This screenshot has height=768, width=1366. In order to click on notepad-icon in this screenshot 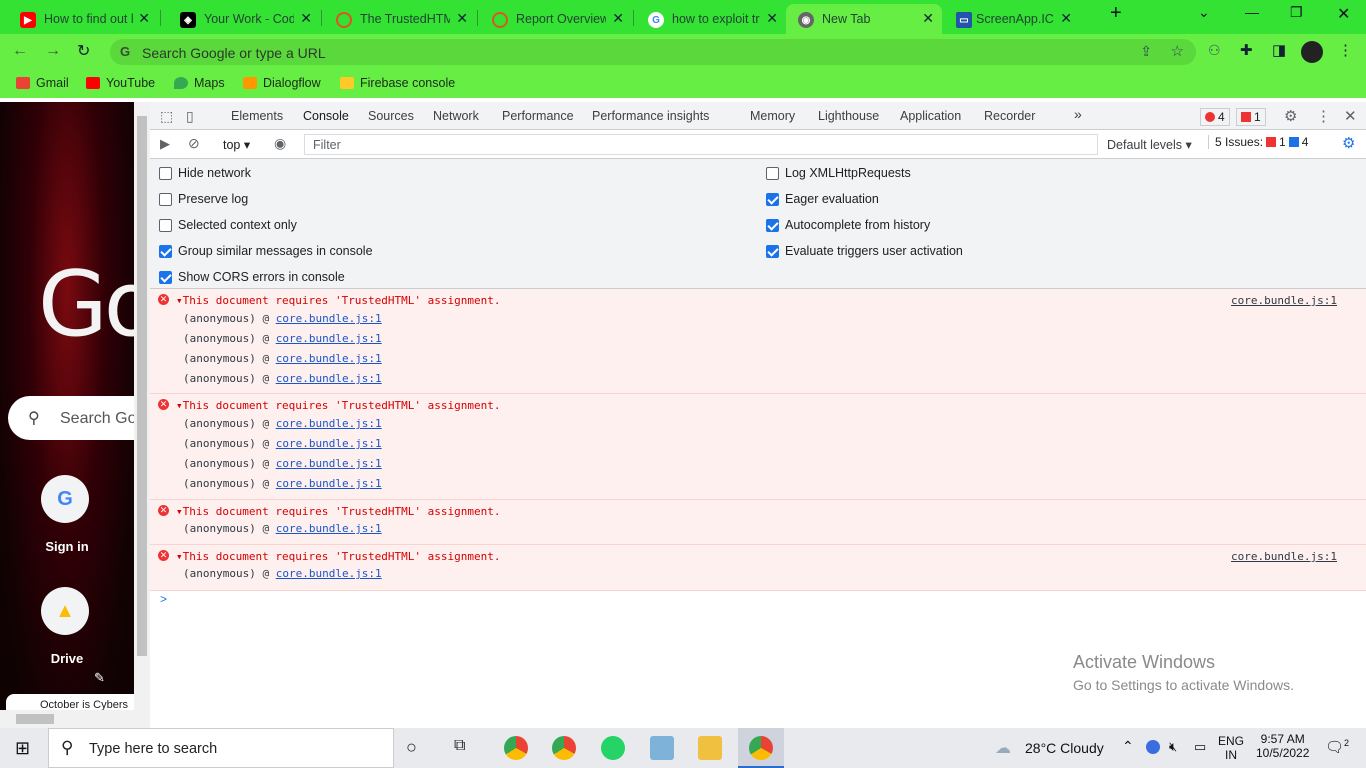, I will do `click(662, 748)`.